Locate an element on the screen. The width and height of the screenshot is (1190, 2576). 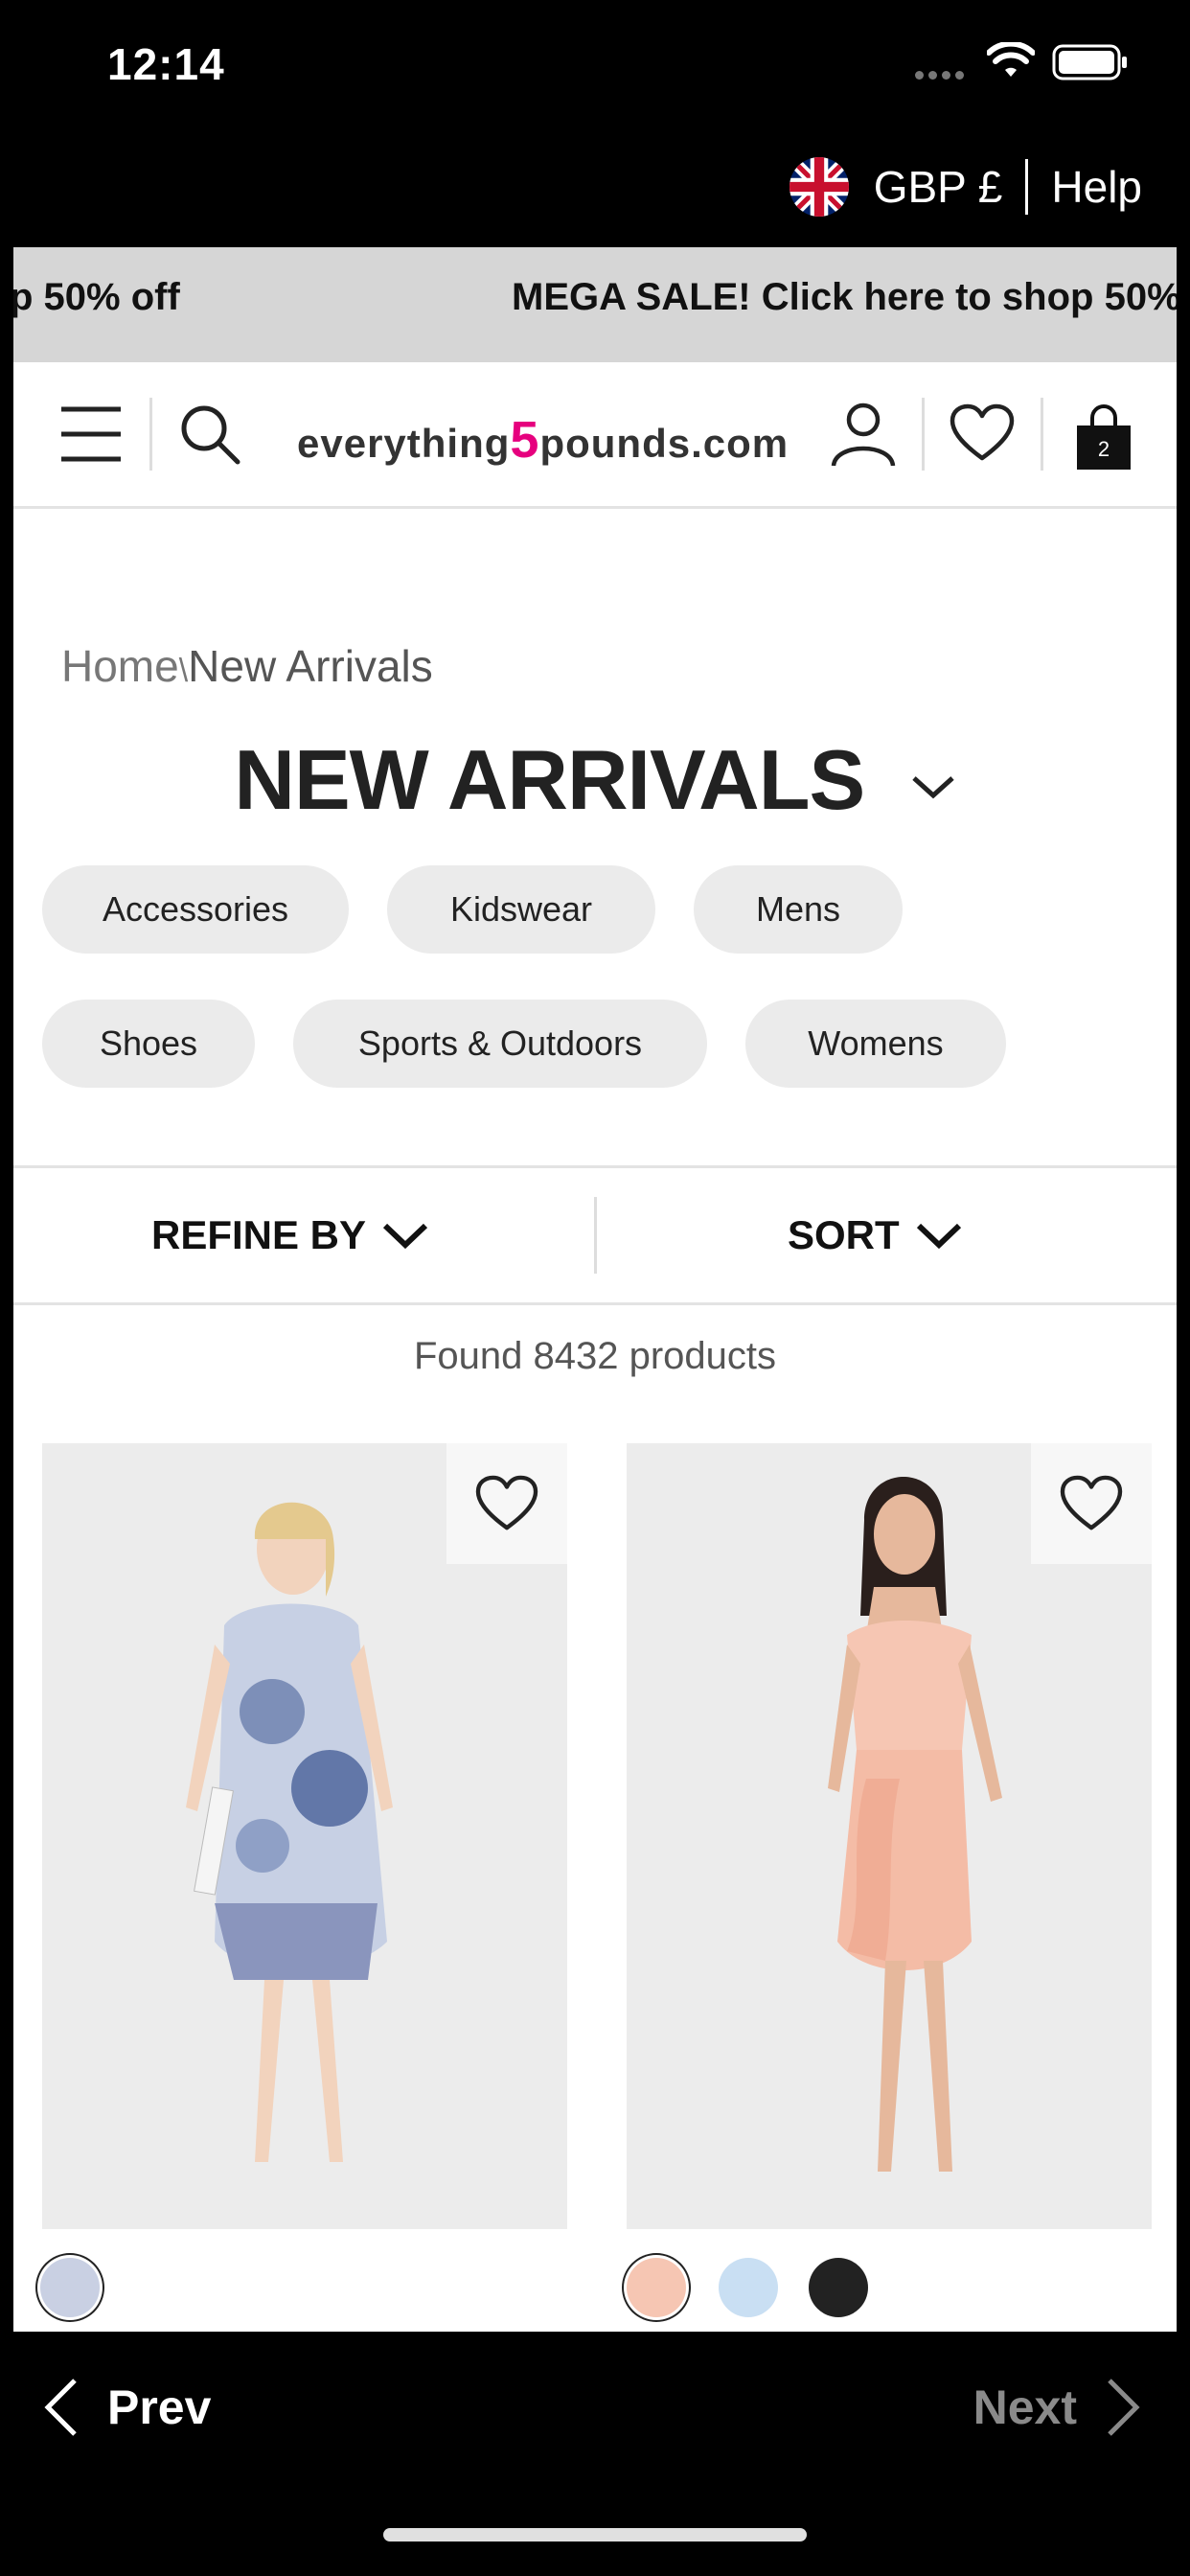
filter-bar: REFINE BY SORT is located at coordinates (595, 1235).